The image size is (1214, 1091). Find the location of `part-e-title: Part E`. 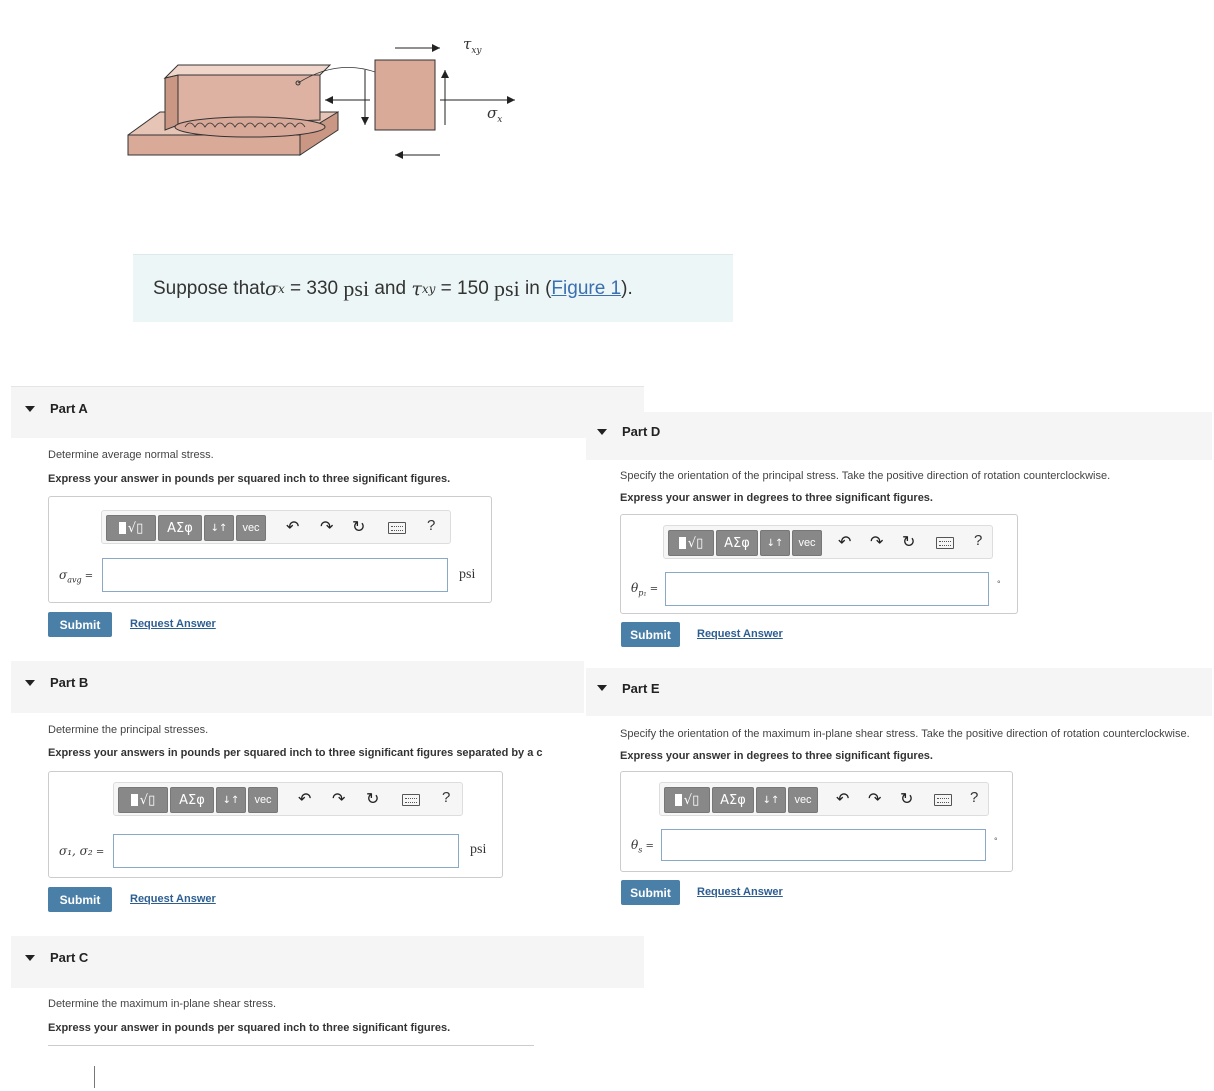

part-e-title: Part E is located at coordinates (641, 688).